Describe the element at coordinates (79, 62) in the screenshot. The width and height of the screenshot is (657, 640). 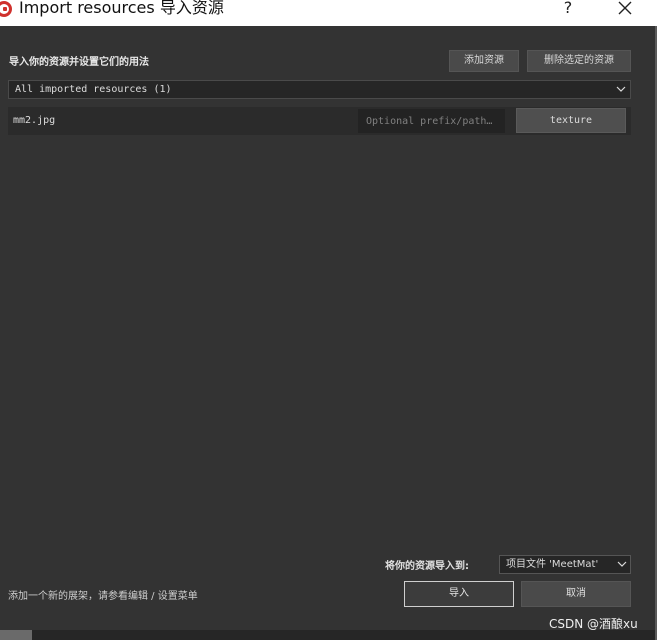
I see `dialog-heading: 导入你的资源并设置它们的用法` at that location.